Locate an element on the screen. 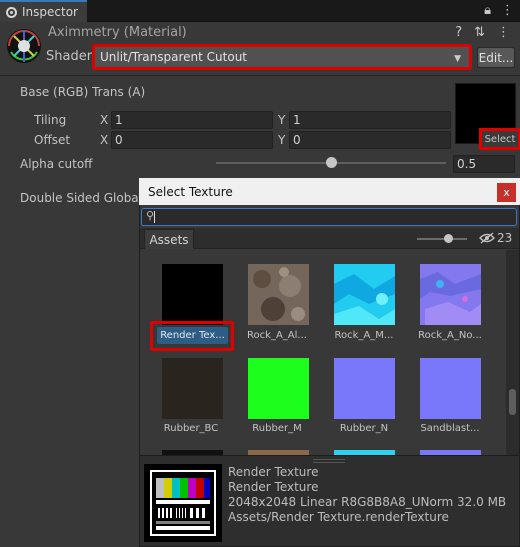 This screenshot has height=547, width=520. alpha-cutoff-field: 0.5 is located at coordinates (484, 164).